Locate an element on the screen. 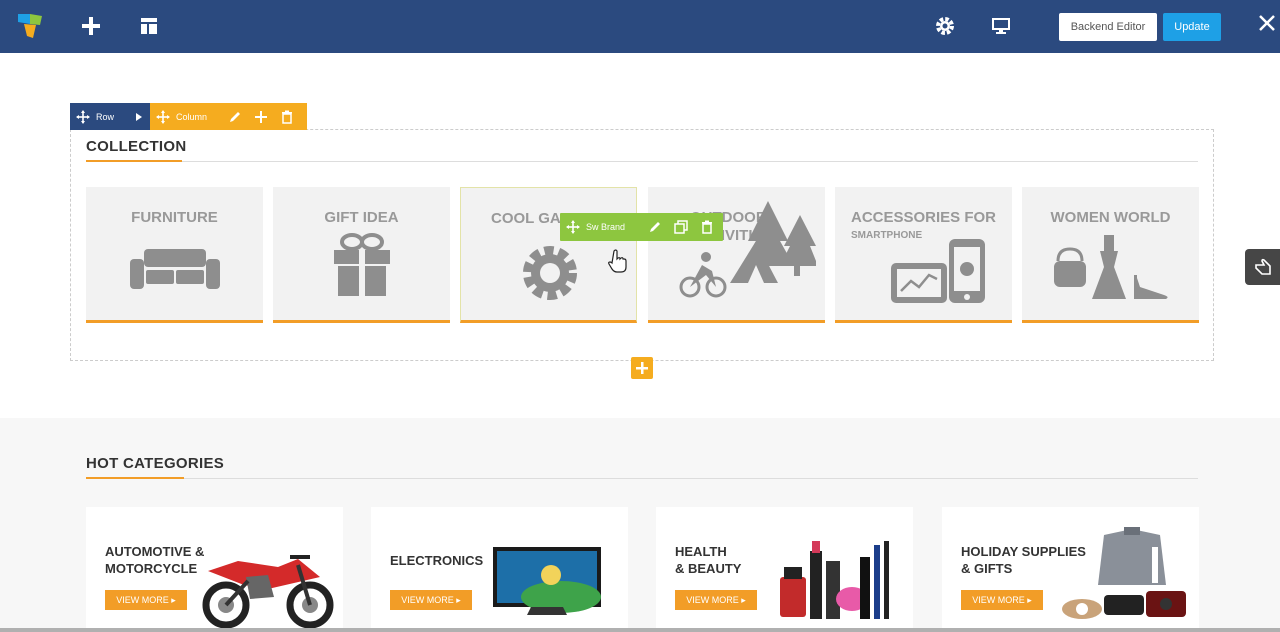 Image resolution: width=1280 pixels, height=632 pixels. hot-card-title: AUTOMOTIVE & MOTORCYCLE is located at coordinates (154, 560).